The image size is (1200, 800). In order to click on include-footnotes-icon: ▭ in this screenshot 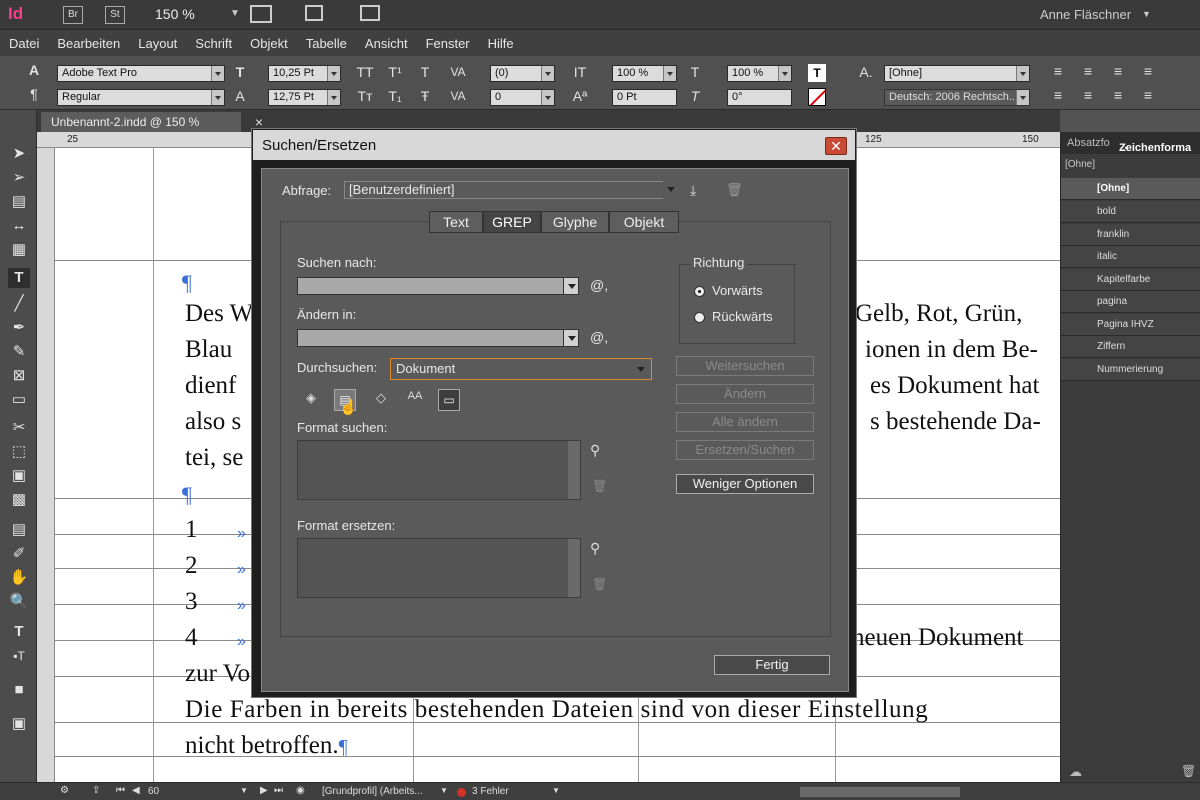, I will do `click(449, 400)`.